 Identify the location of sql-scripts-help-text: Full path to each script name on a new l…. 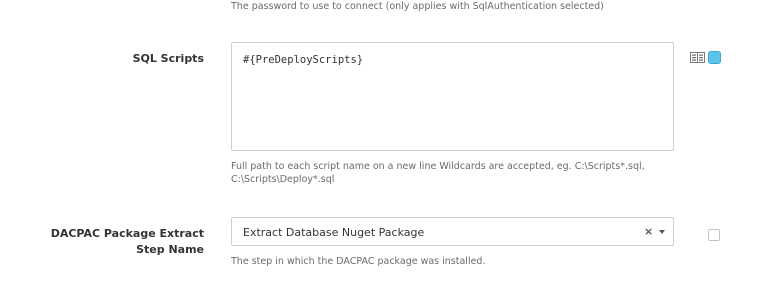
(451, 173).